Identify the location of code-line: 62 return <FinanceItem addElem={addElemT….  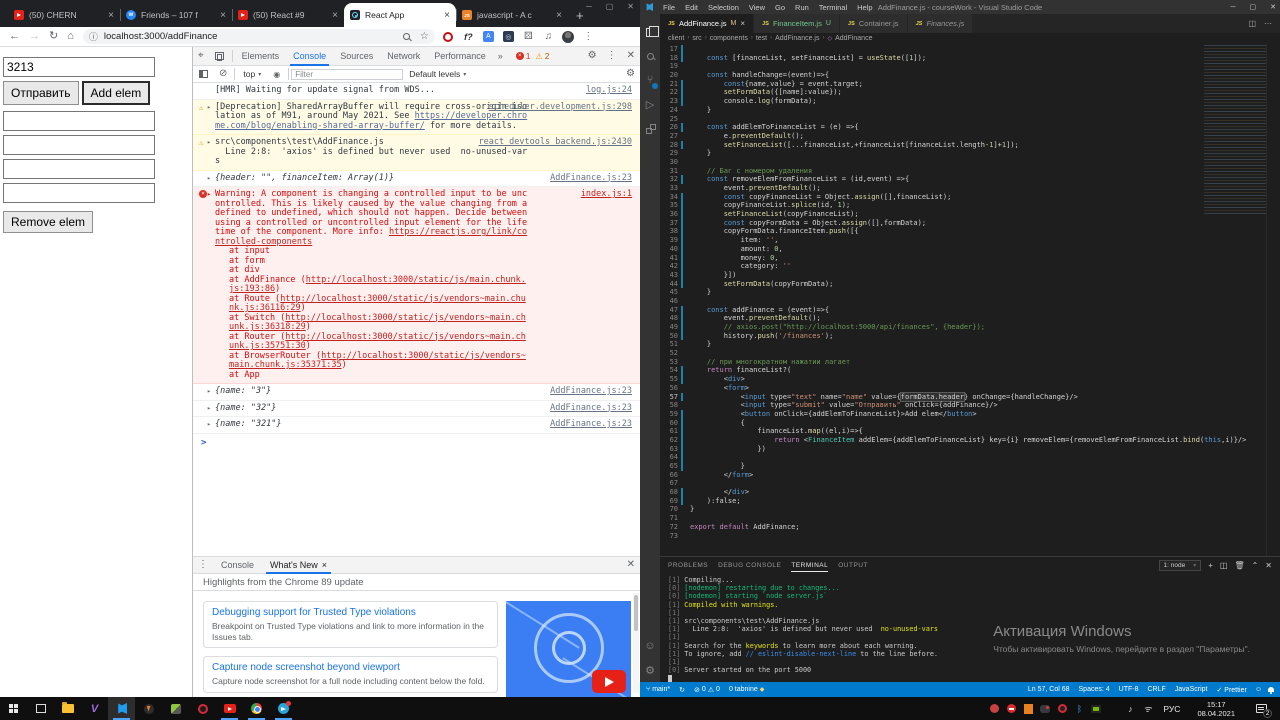
(970, 440).